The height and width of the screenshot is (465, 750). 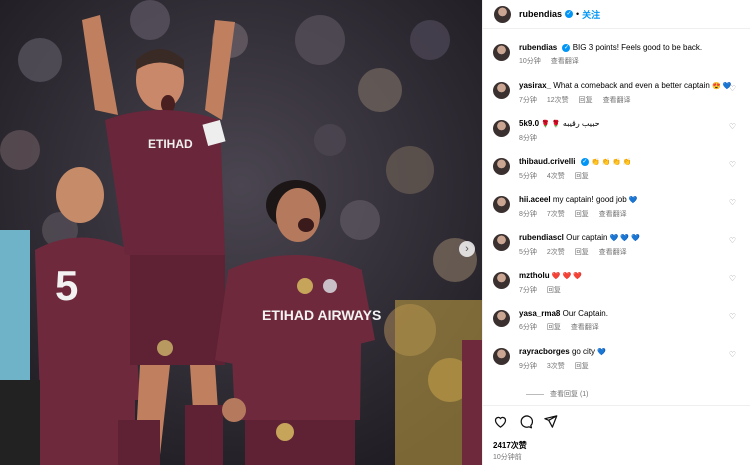 I want to click on next-photo-button: ›, so click(x=467, y=249).